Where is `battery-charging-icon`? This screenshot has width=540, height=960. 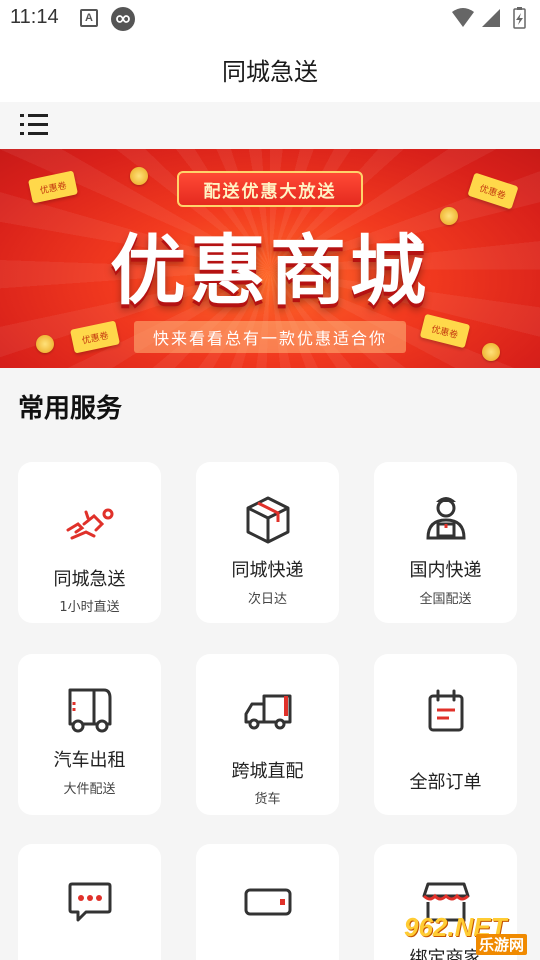 battery-charging-icon is located at coordinates (519, 18).